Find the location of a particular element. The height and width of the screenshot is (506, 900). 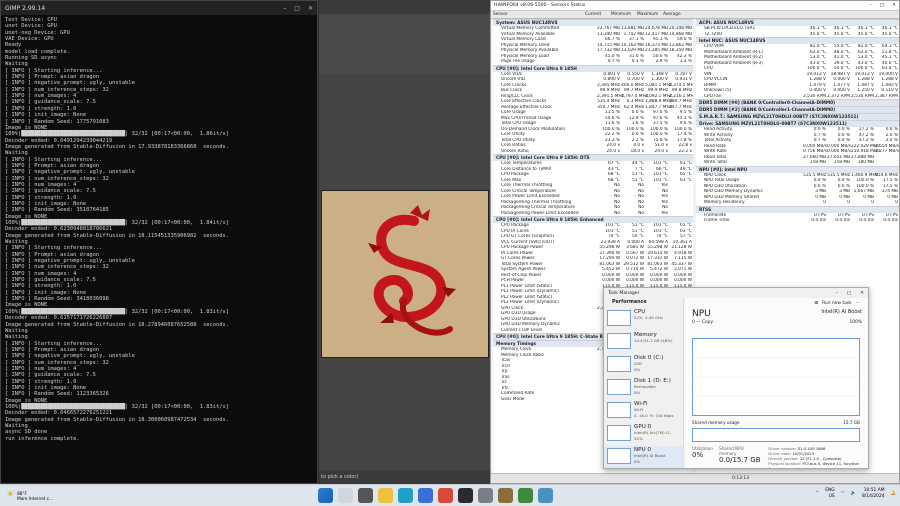

col-minimum: Minimum is located at coordinates (622, 14).